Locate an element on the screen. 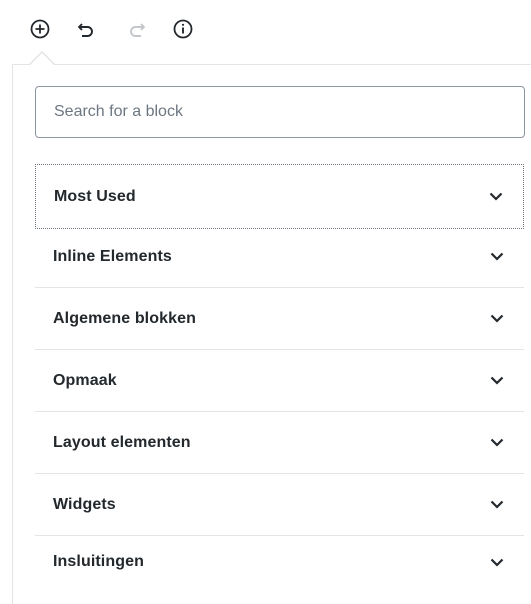 This screenshot has height=604, width=531. panel-layout-elementen: Layout elementen is located at coordinates (279, 443).